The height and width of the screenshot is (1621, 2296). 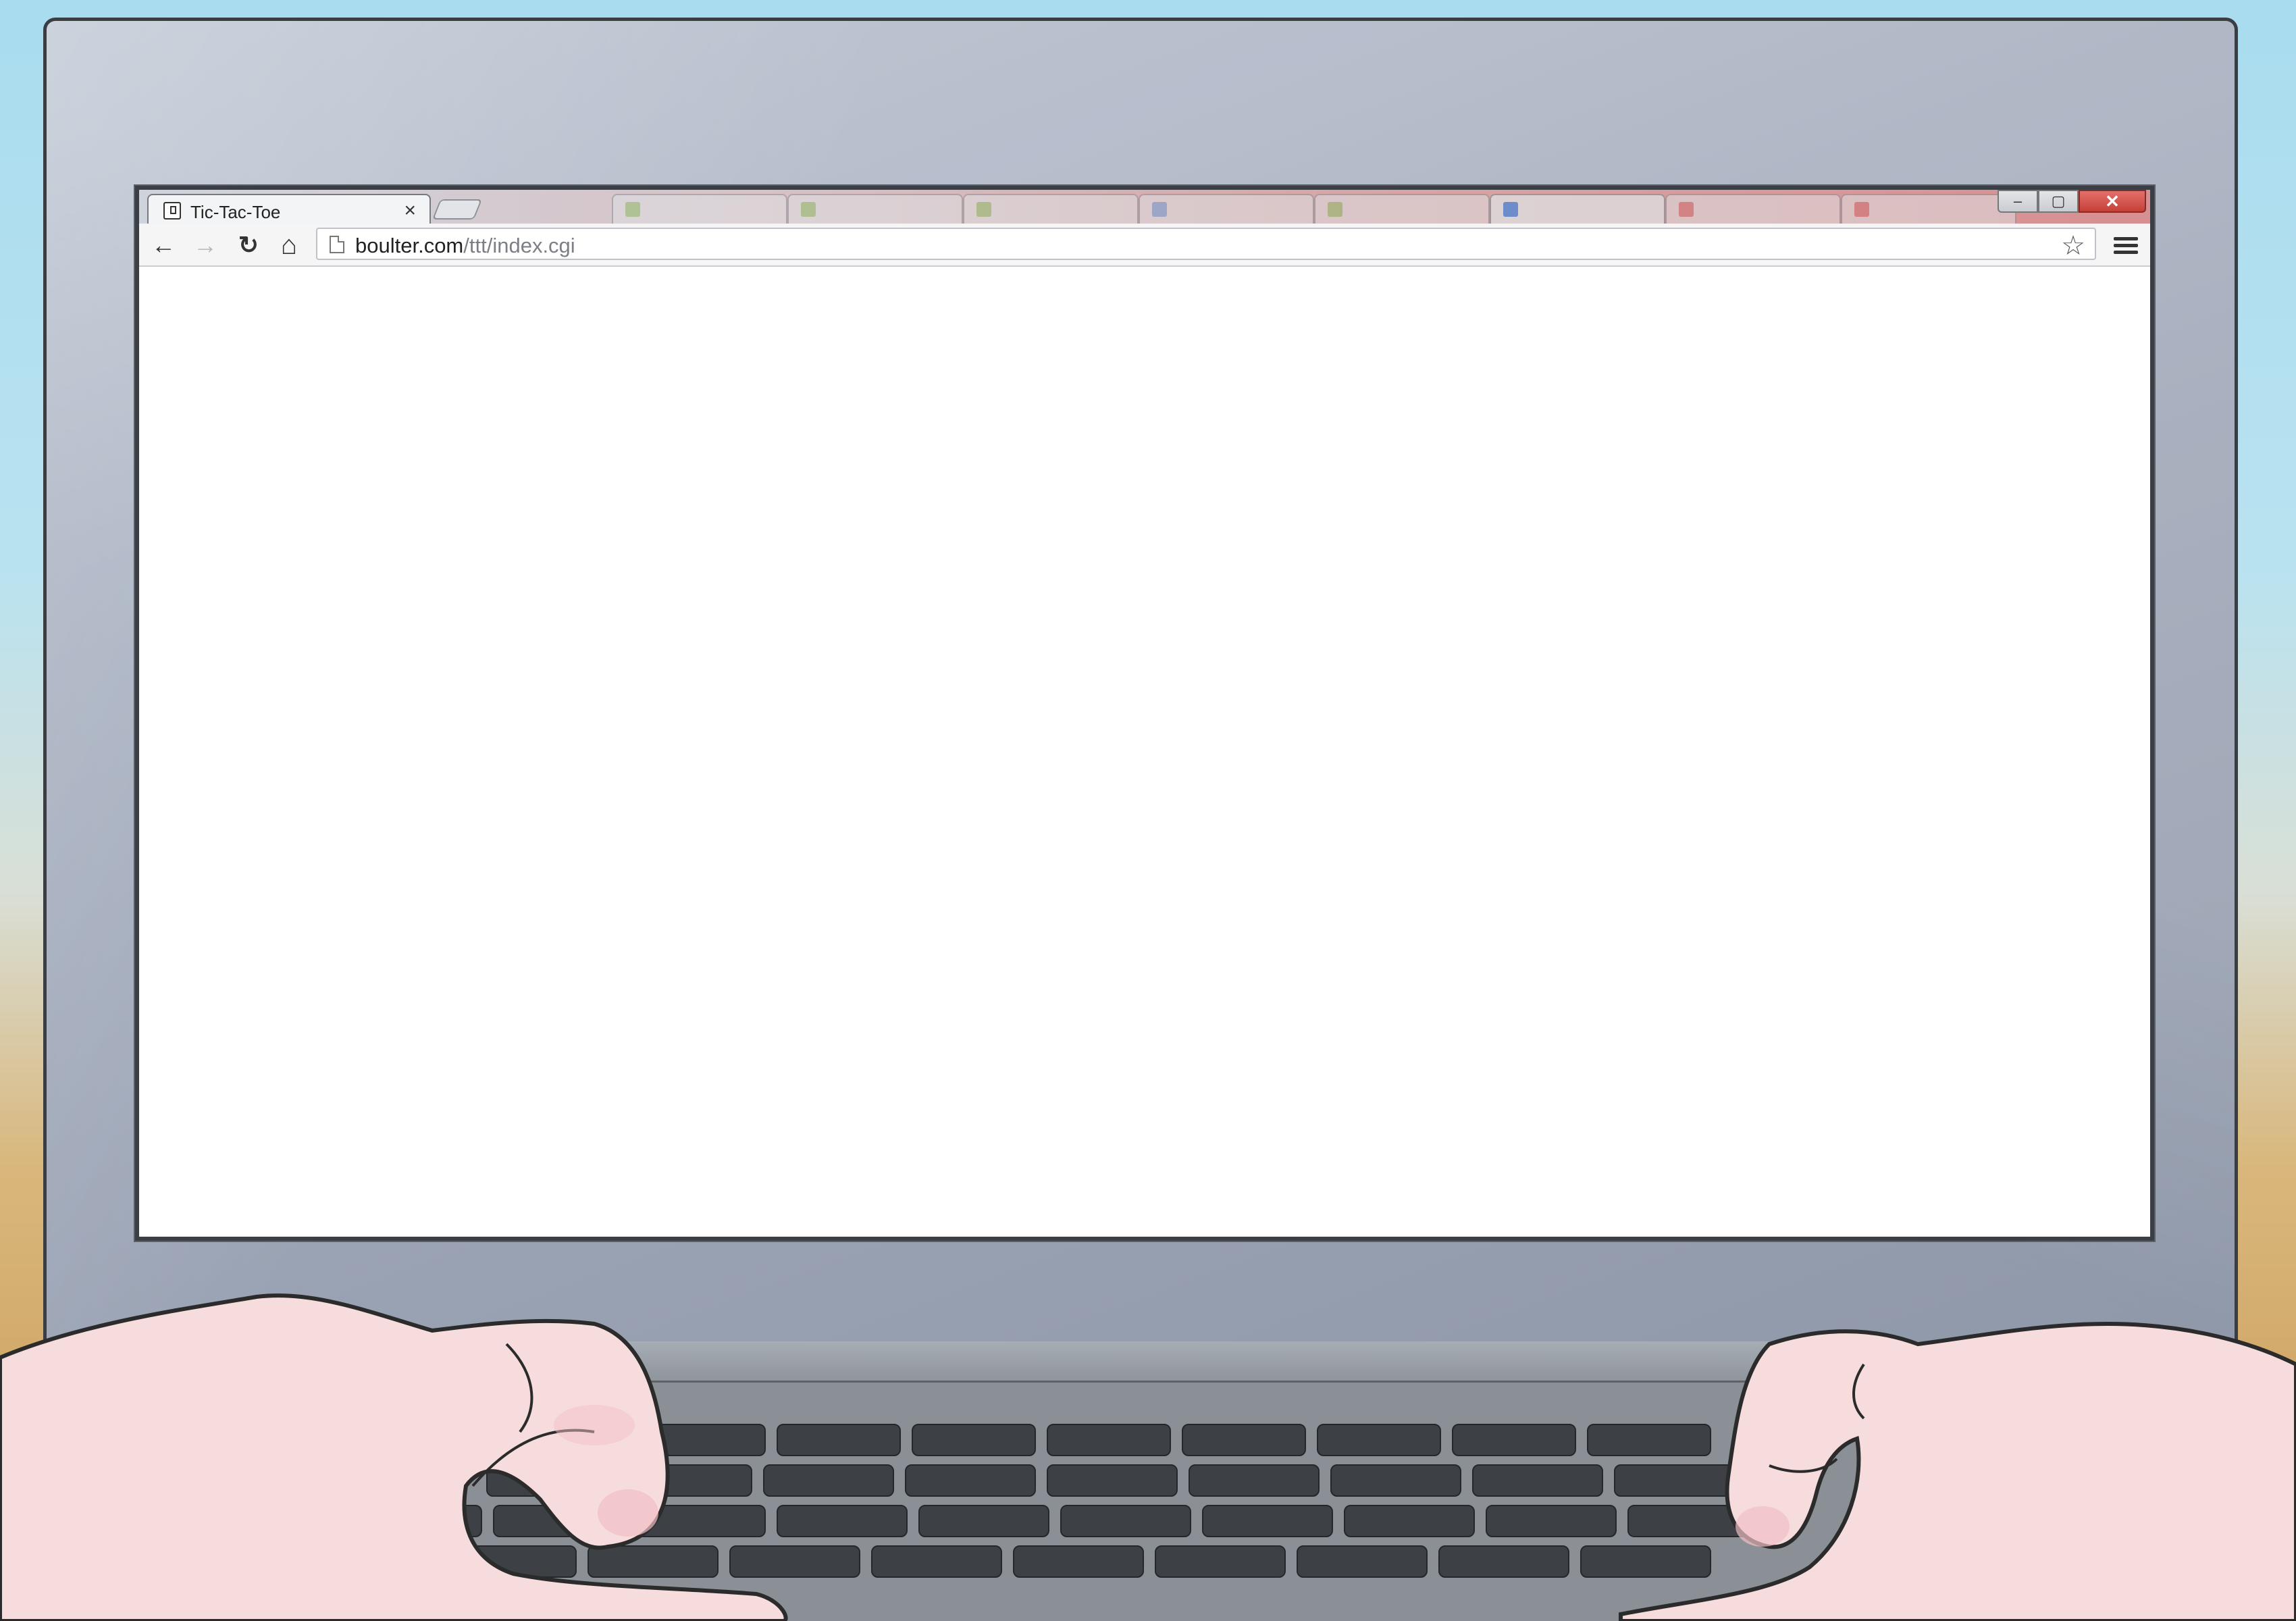 What do you see at coordinates (205, 245) in the screenshot?
I see `forward-icon: →` at bounding box center [205, 245].